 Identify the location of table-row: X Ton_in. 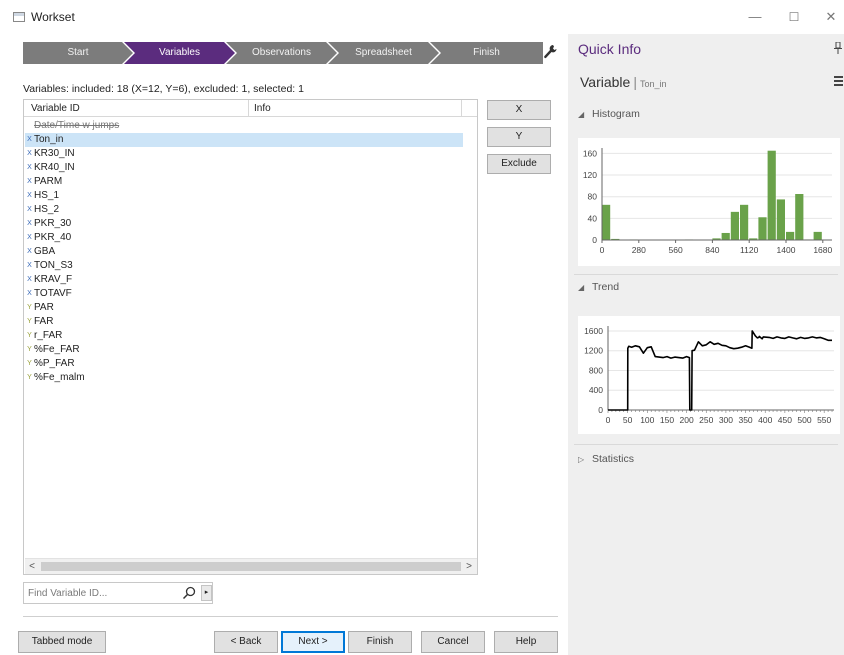
(244, 140).